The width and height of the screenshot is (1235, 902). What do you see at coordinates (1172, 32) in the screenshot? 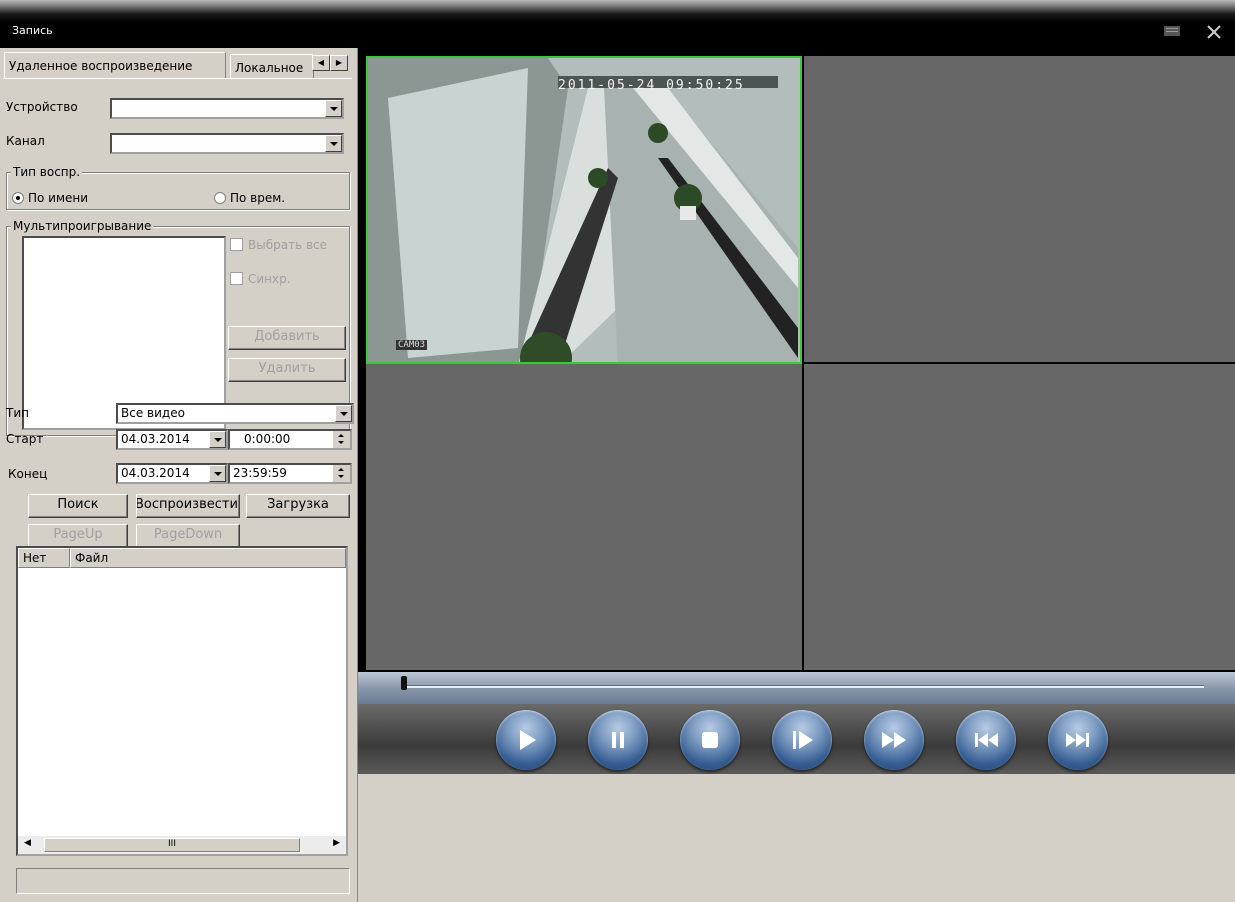
I see `minimize-icon` at bounding box center [1172, 32].